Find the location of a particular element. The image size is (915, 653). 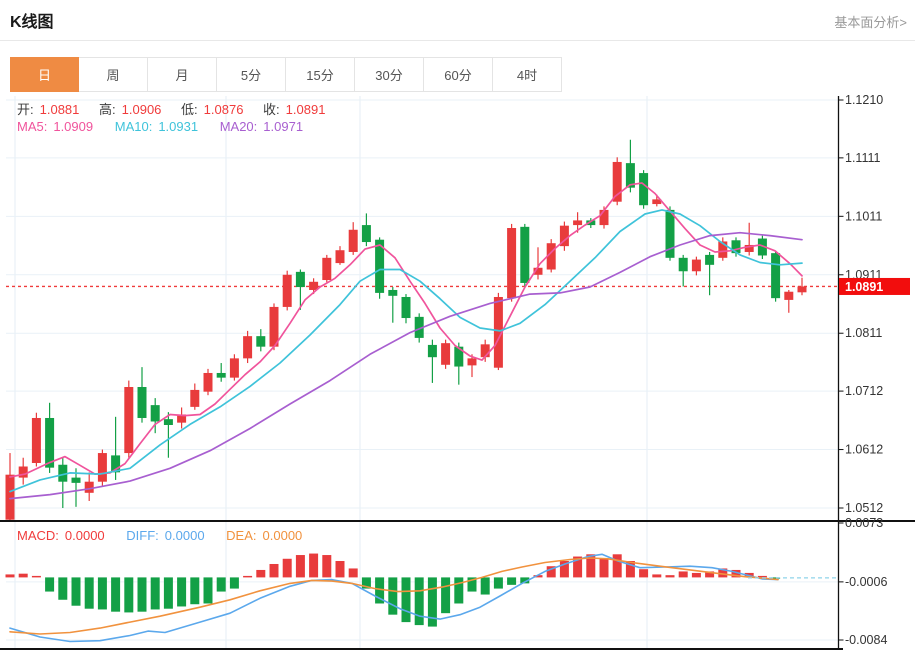

tab-日: 日 is located at coordinates (44, 74).